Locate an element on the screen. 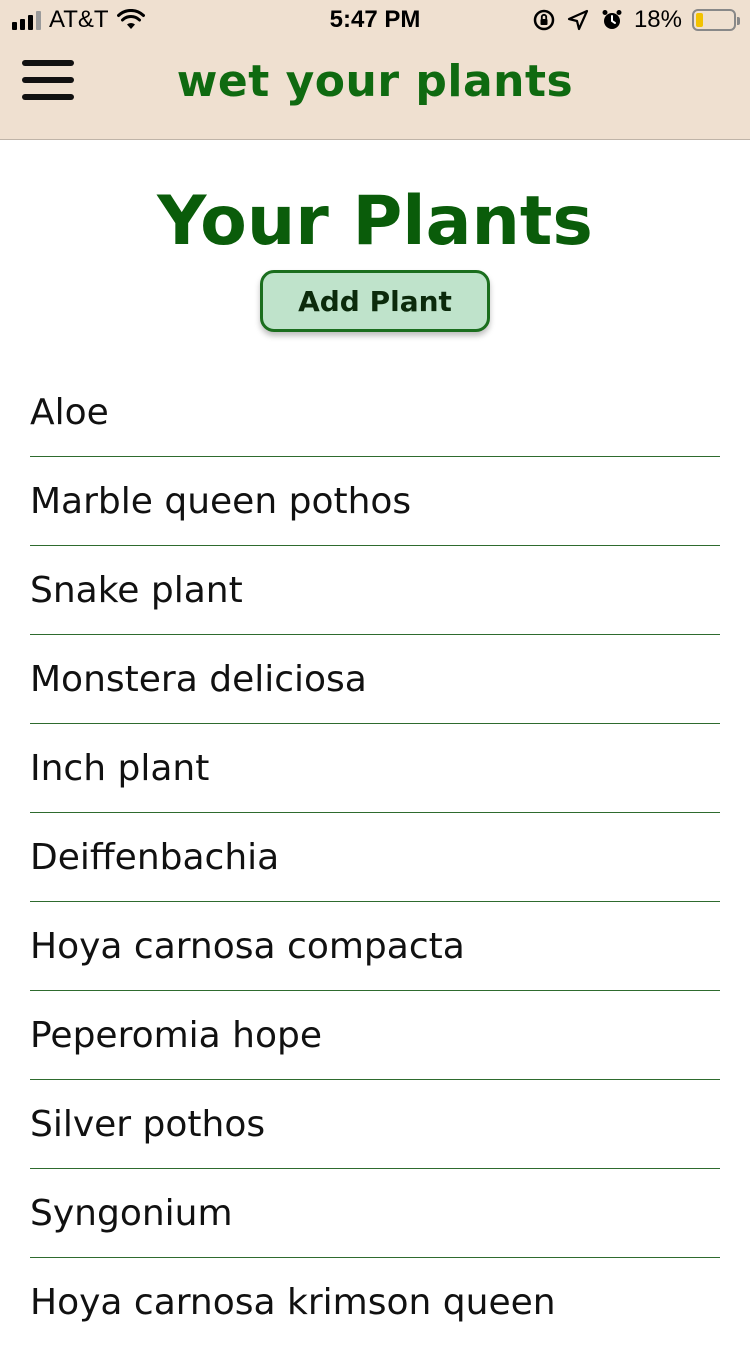  plant-list-item: Peperomia hope is located at coordinates (375, 1035).